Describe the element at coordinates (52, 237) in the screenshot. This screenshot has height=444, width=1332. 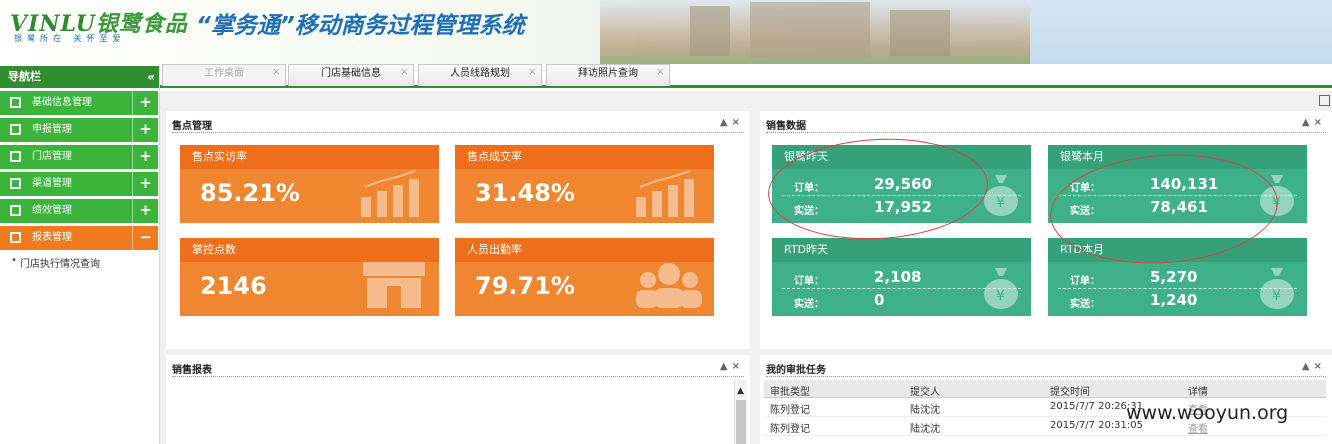
I see `sidebar-item-label: 报表管理` at that location.